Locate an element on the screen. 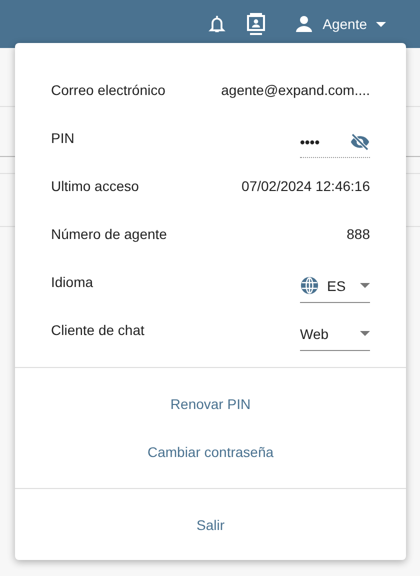 The width and height of the screenshot is (420, 576). bell-icon is located at coordinates (217, 24).